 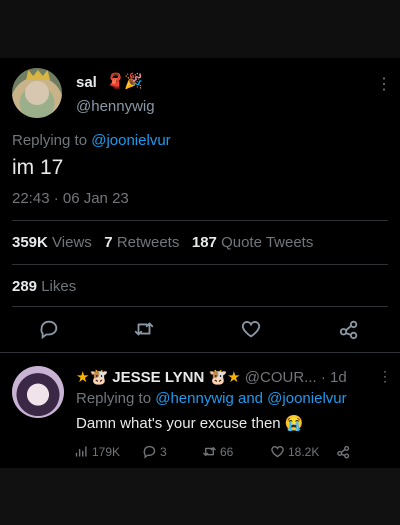 I want to click on like-button, so click(x=252, y=330).